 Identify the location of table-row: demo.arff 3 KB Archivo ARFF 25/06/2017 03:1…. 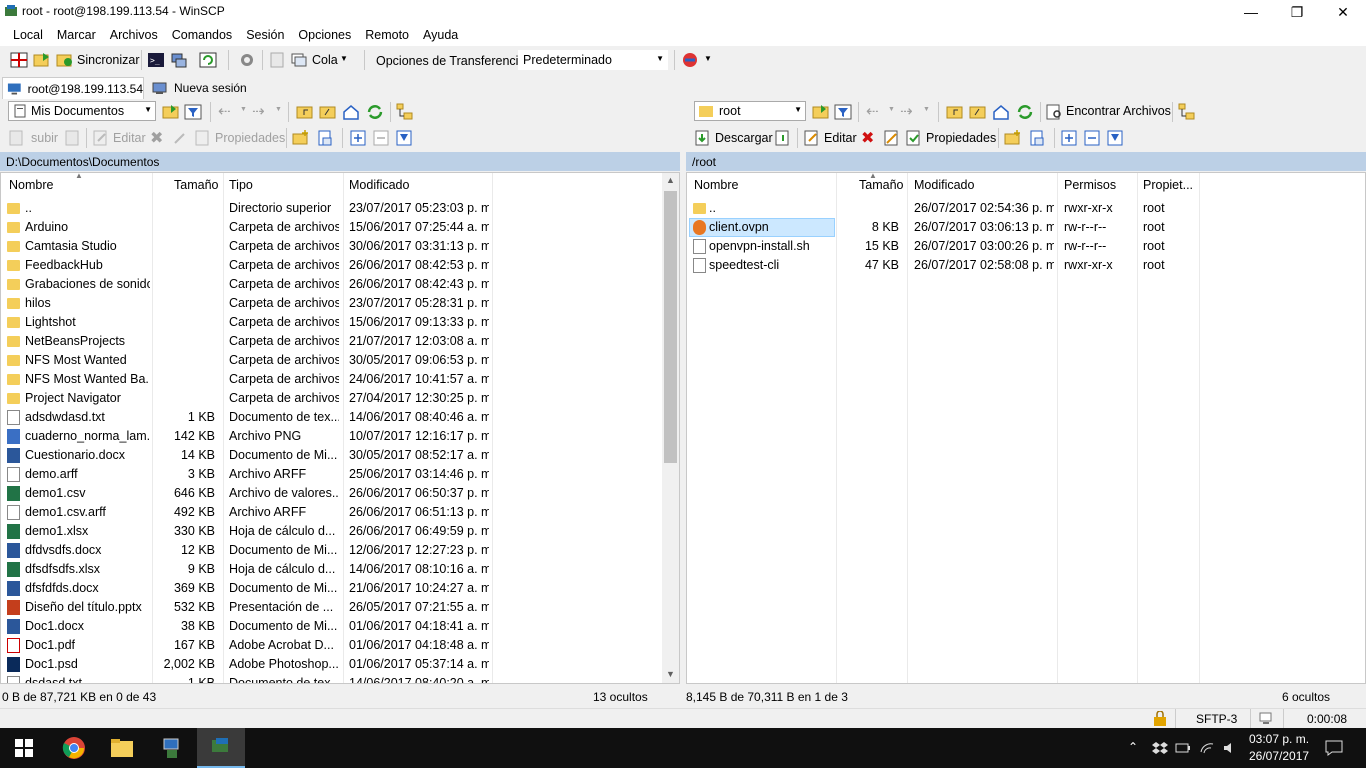
(332, 474).